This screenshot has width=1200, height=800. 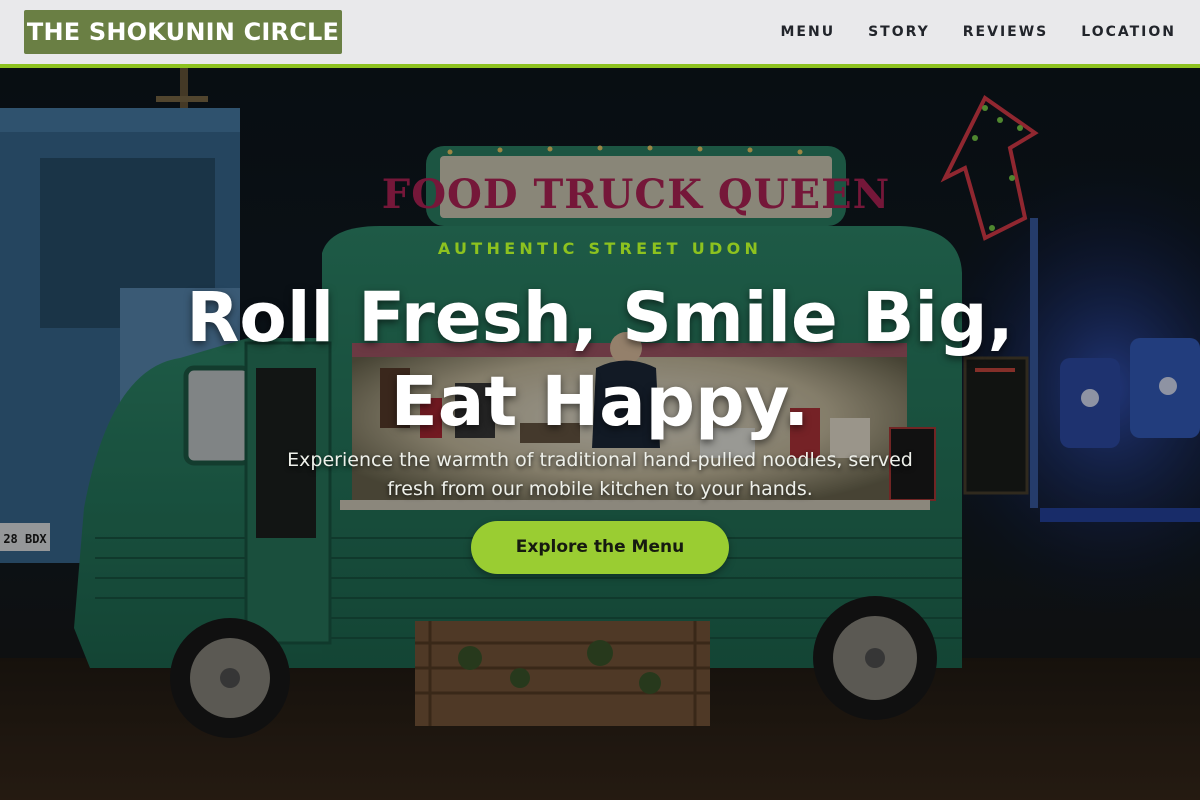 What do you see at coordinates (600, 402) in the screenshot?
I see `headline-line-2: Eat Happy.` at bounding box center [600, 402].